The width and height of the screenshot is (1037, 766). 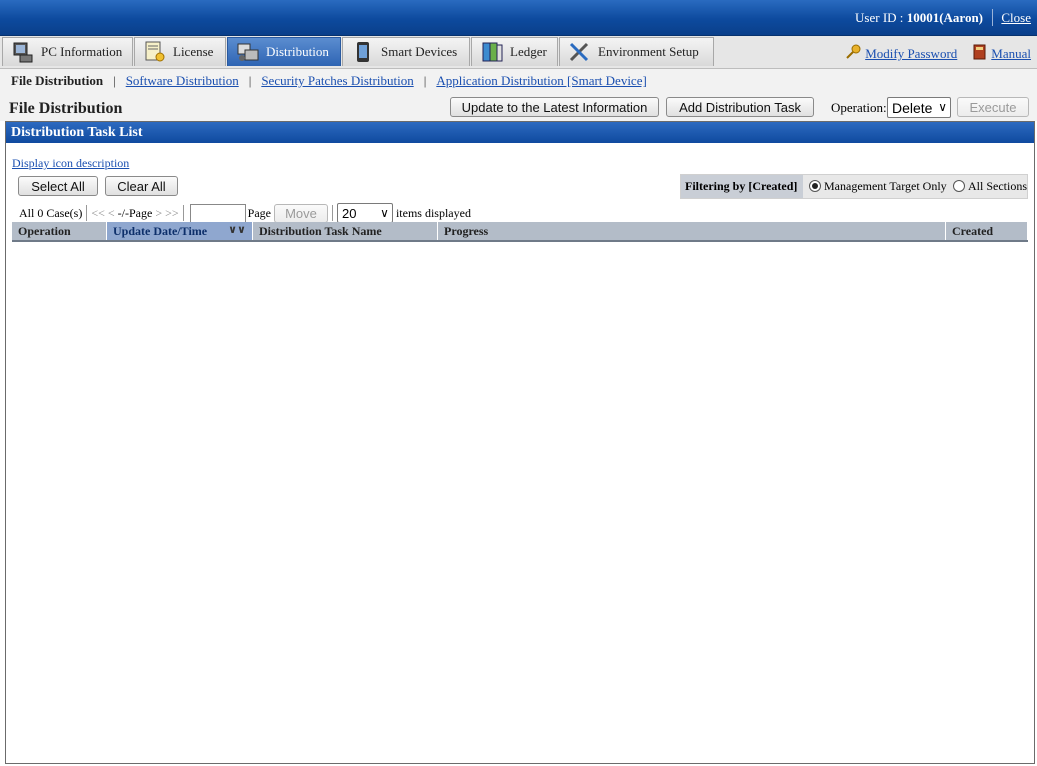 I want to click on column-header-update-datetime: Update Date/Time ∨∨, so click(x=179, y=232).